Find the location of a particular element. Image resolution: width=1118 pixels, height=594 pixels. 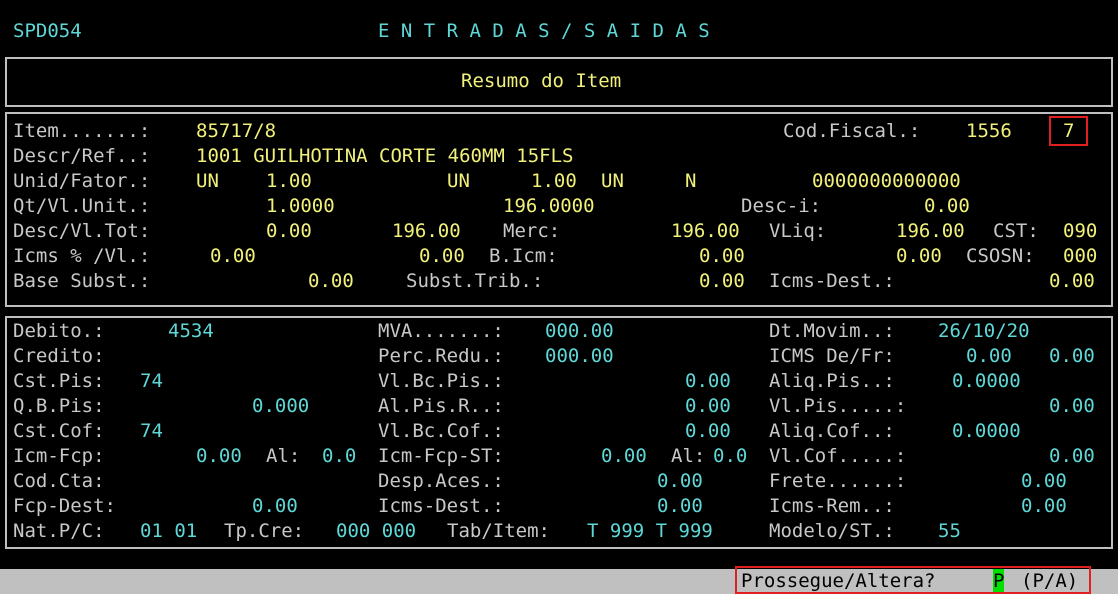

tpcre-label: Tp.Cre: is located at coordinates (264, 531).